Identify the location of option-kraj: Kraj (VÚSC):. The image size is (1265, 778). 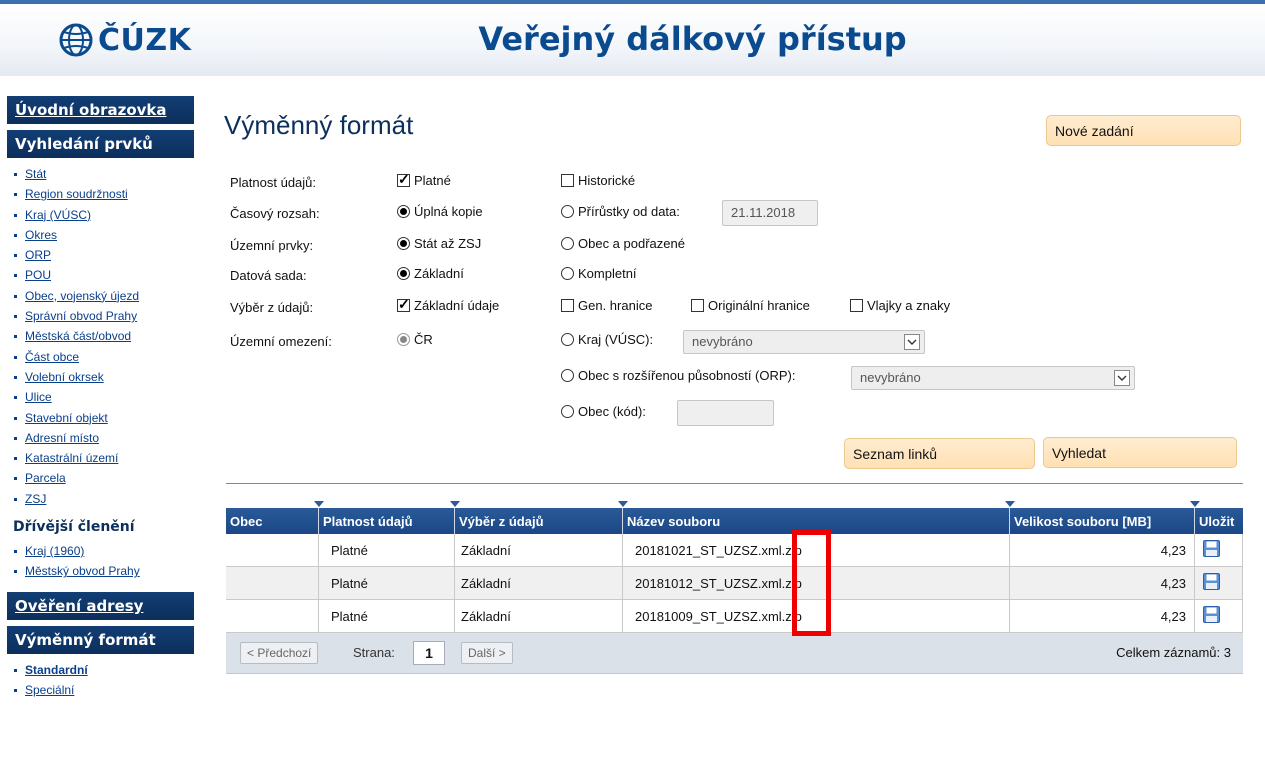
(607, 339).